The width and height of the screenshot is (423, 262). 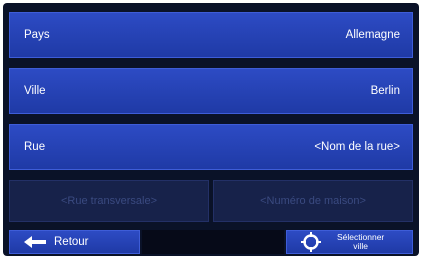 What do you see at coordinates (37, 35) in the screenshot?
I see `country-label: Pays` at bounding box center [37, 35].